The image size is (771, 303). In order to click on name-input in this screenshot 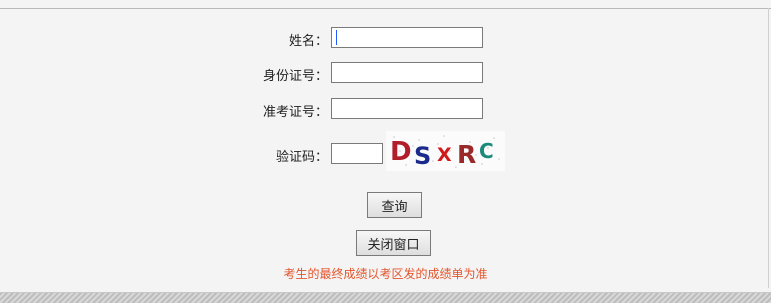, I will do `click(407, 37)`.